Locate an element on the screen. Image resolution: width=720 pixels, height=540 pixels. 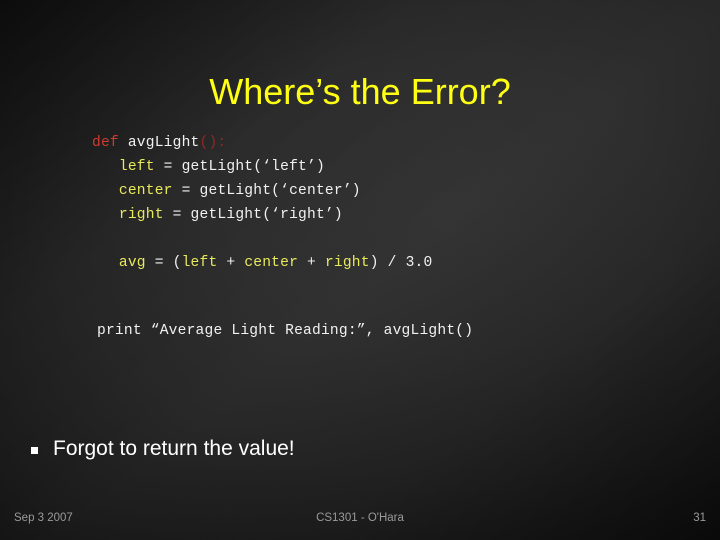
code-line-def-line: def avgLight(): is located at coordinates (262, 143).